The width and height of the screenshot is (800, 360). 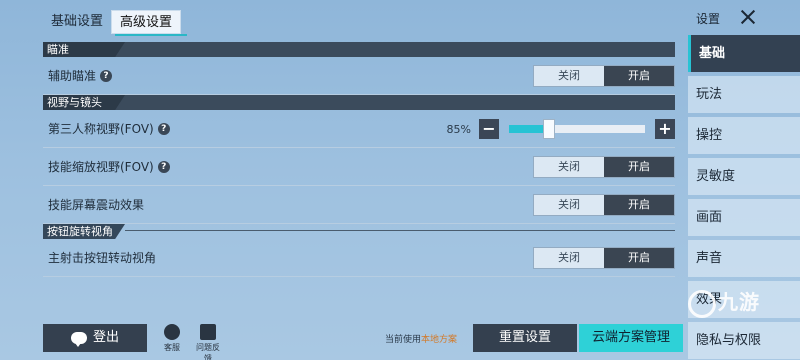 What do you see at coordinates (359, 129) in the screenshot?
I see `row-third-person-fov: 第三人称视野(FOV) ? 85% − +` at bounding box center [359, 129].